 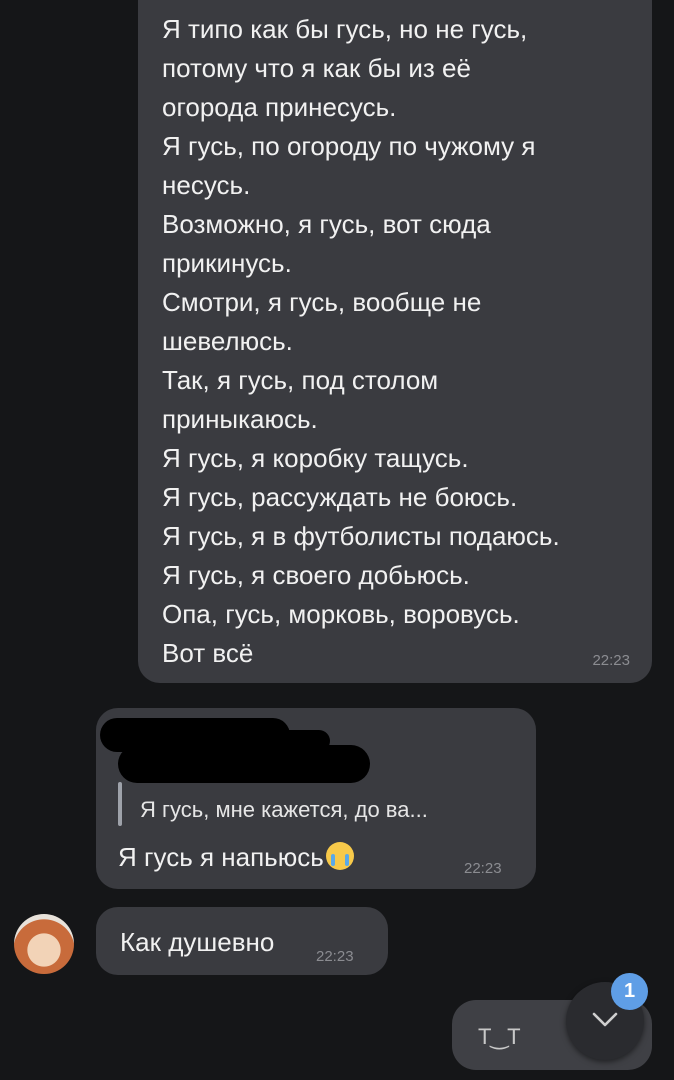 I want to click on reply-message-text: Я гусь я напьюсь, so click(x=236, y=857).